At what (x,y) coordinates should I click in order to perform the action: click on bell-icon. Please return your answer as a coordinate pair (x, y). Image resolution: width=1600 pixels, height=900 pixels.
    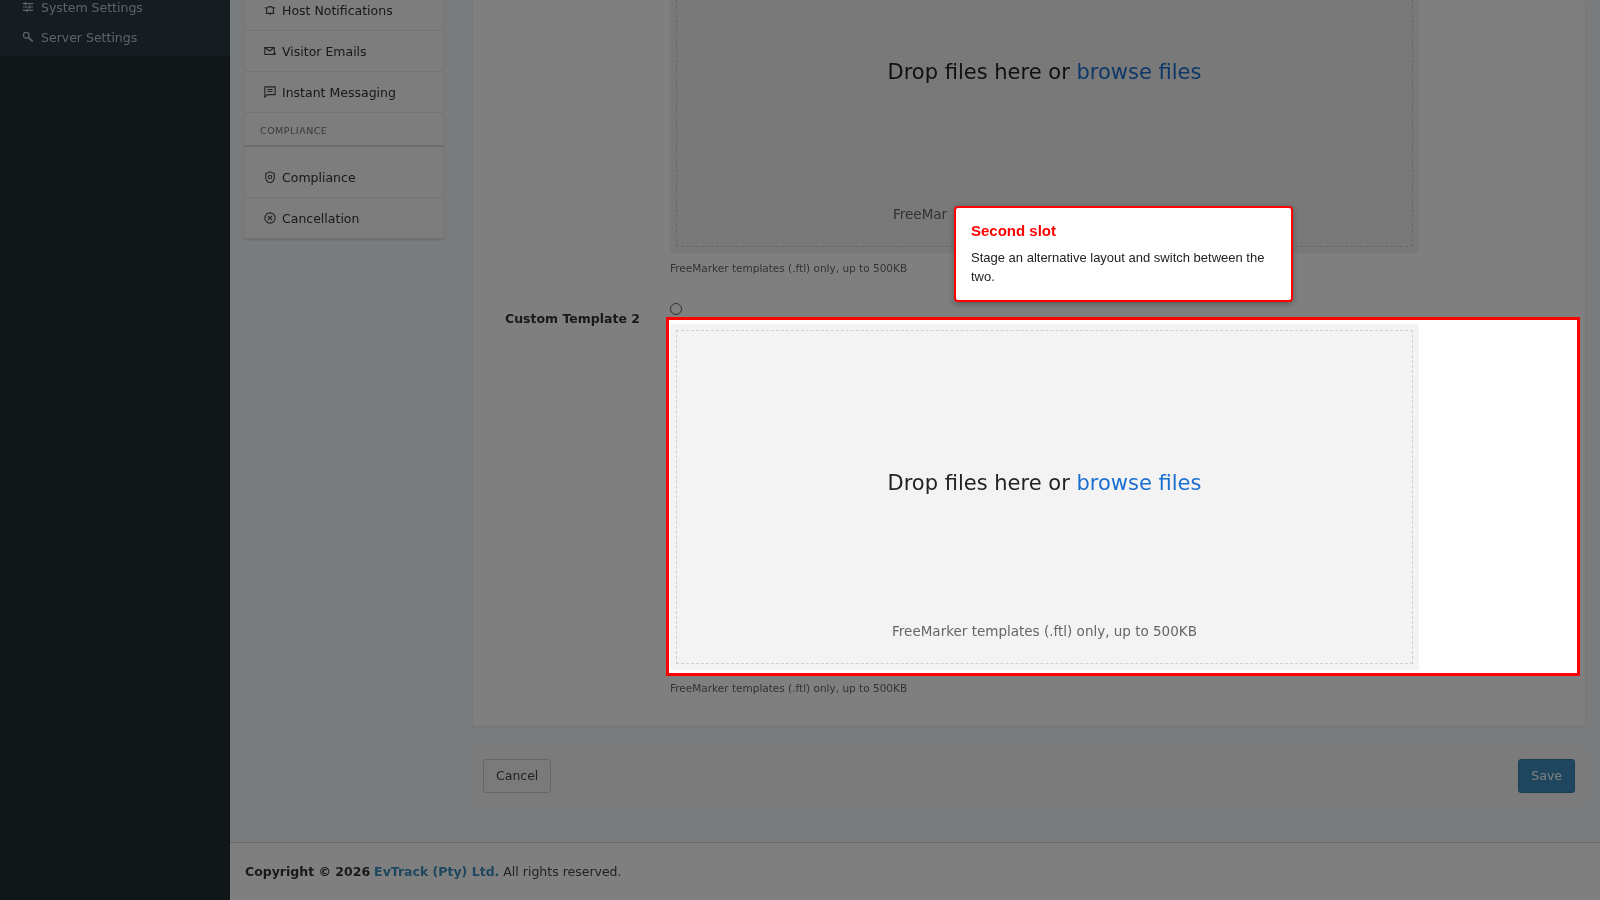
    Looking at the image, I should click on (270, 10).